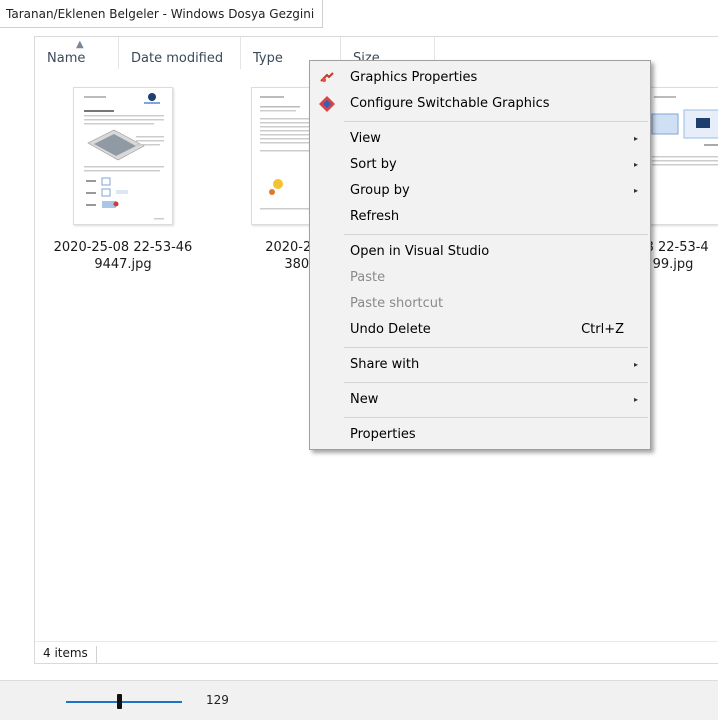 The width and height of the screenshot is (718, 720). What do you see at coordinates (480, 435) in the screenshot?
I see `menu-item-properties: Properties` at bounding box center [480, 435].